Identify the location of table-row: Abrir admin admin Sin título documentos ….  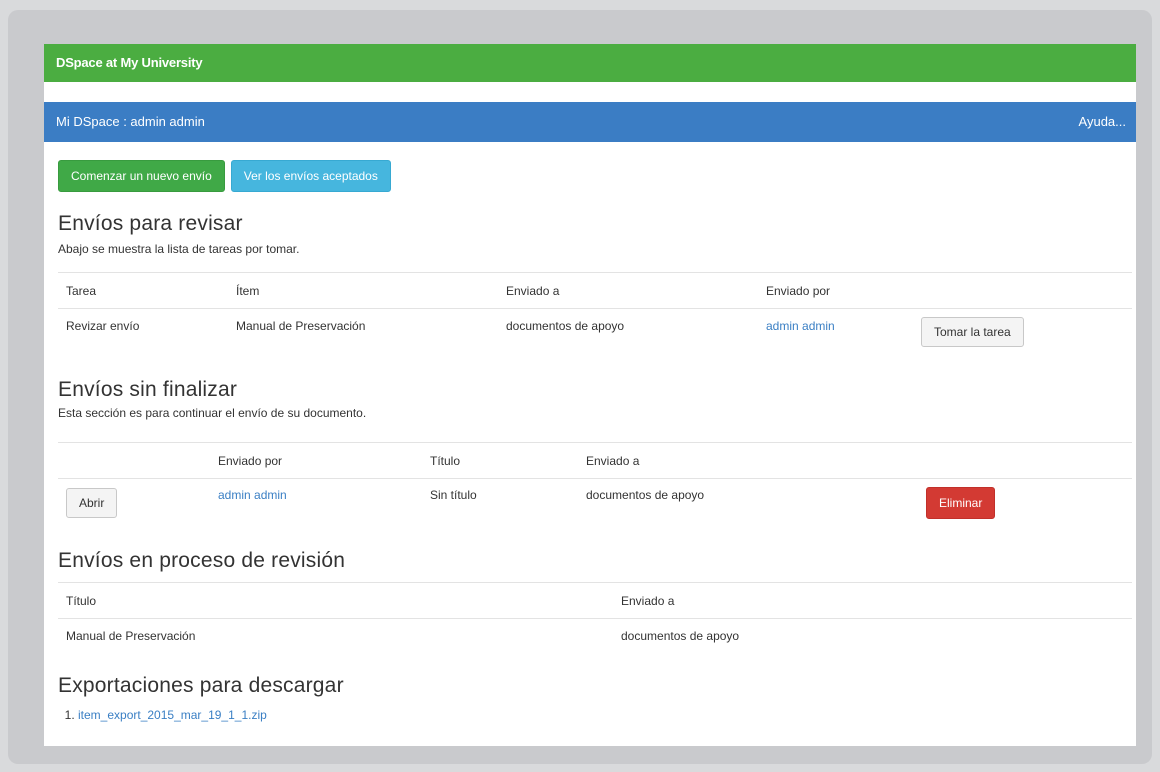
(595, 499).